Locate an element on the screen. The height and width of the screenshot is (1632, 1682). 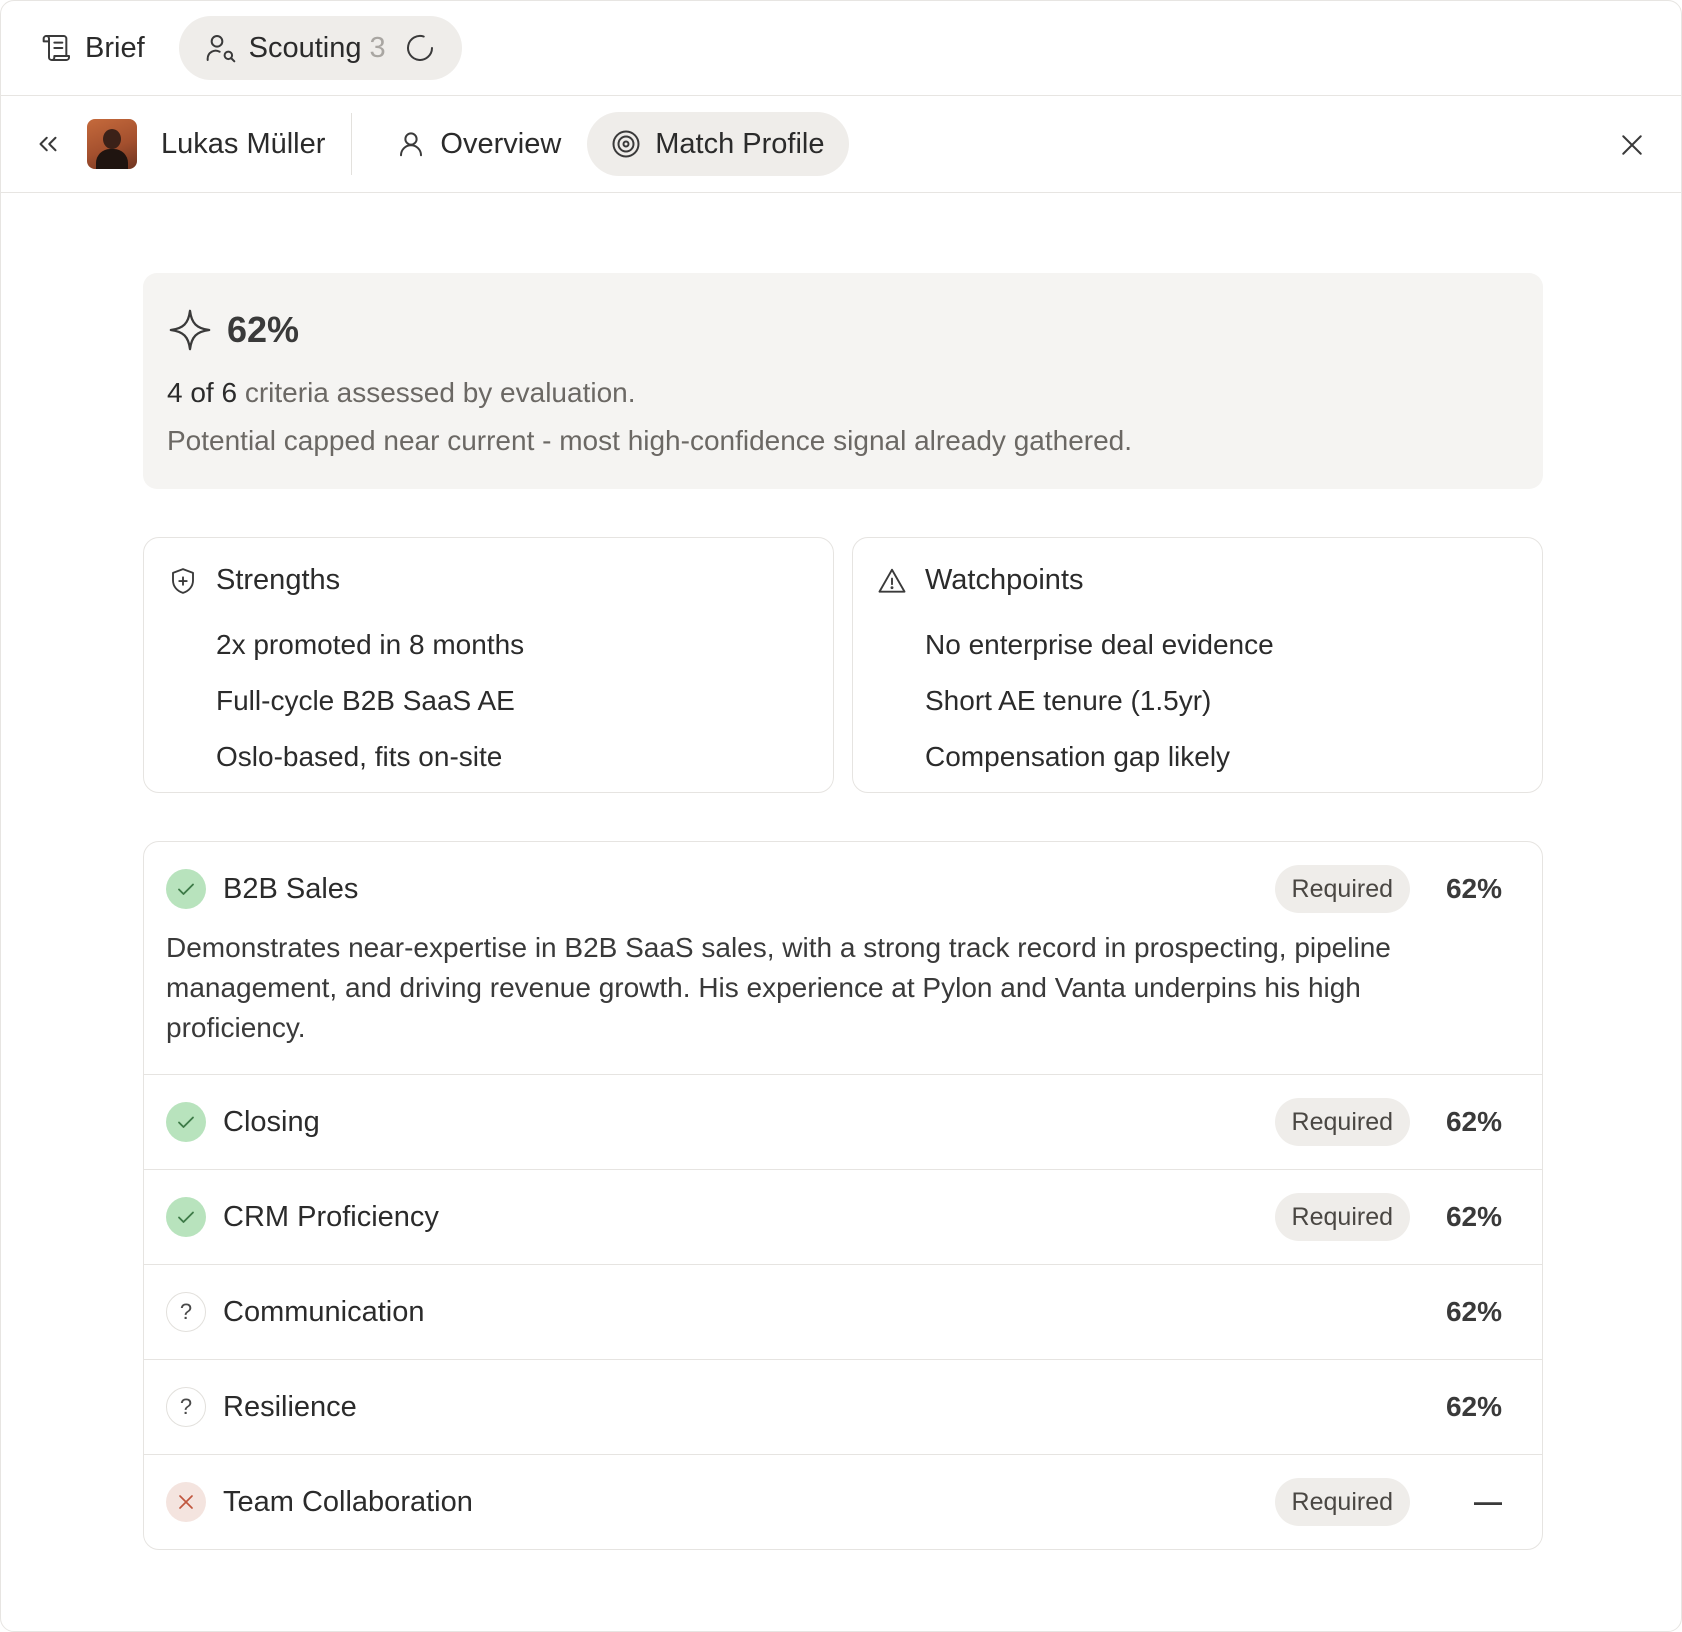
criterion-score: — is located at coordinates (1488, 1501).